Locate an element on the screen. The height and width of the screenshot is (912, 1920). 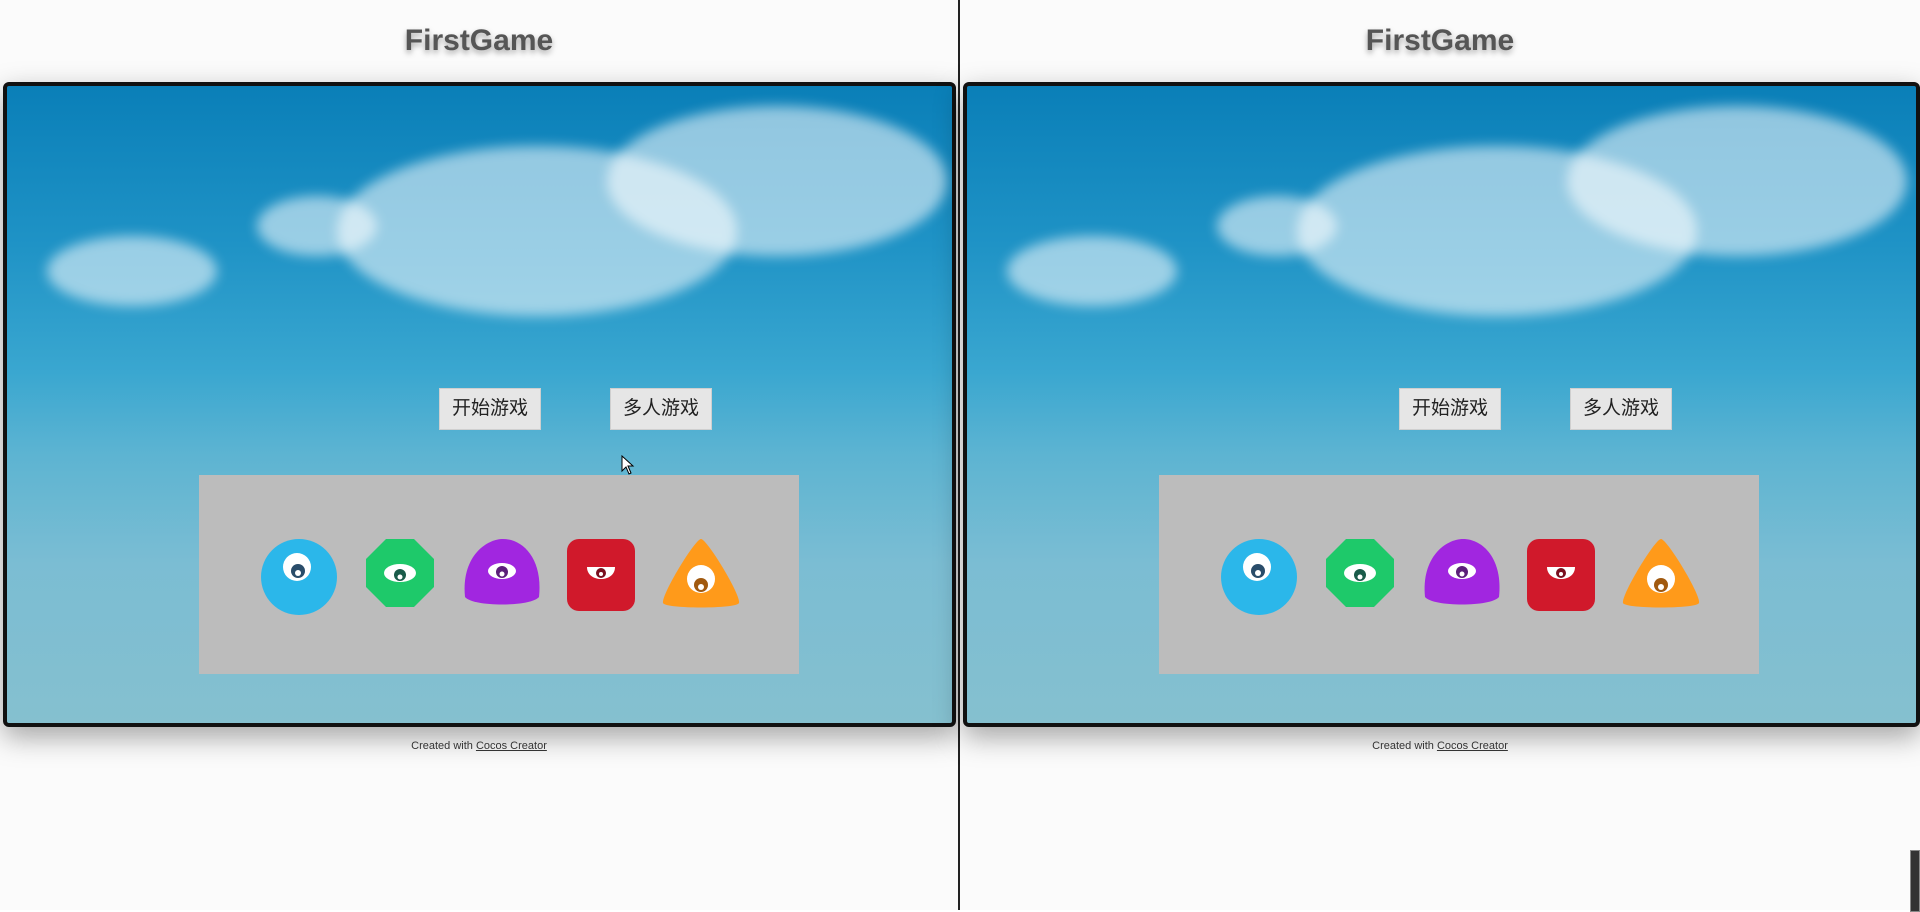
mouse-cursor-icon is located at coordinates (628, 465).